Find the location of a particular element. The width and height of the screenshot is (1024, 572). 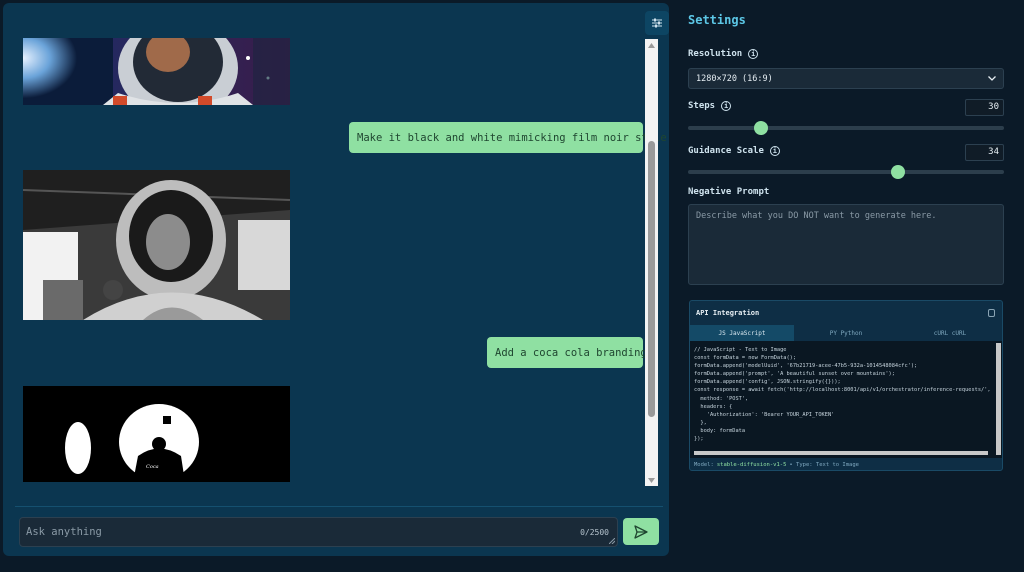

resolution-select: 1280×720 (16:9) is located at coordinates (846, 78).